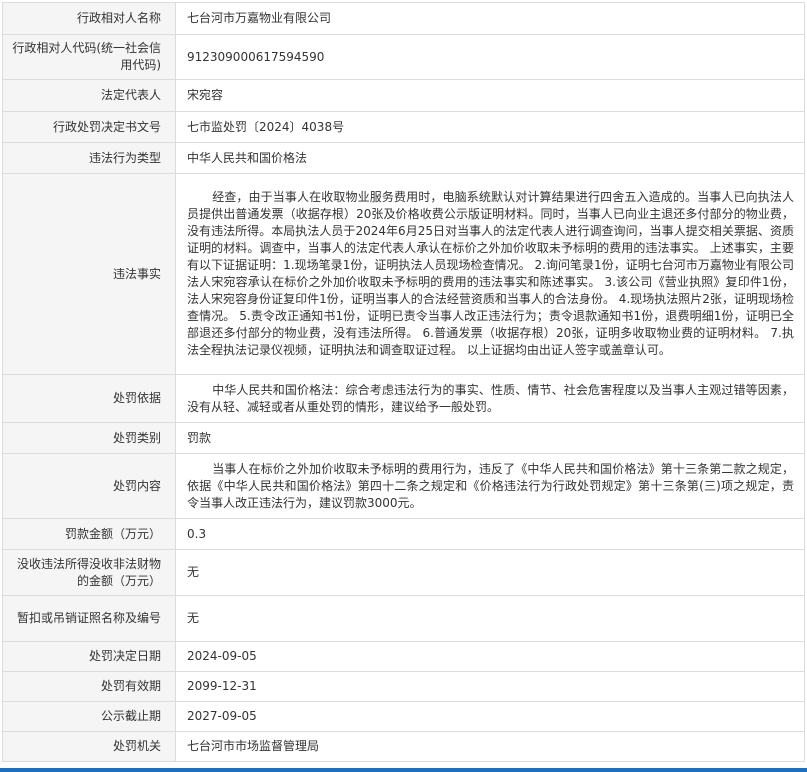 Image resolution: width=807 pixels, height=772 pixels. Describe the element at coordinates (89, 716) in the screenshot. I see `label-publicity-deadline: 公示截止期` at that location.